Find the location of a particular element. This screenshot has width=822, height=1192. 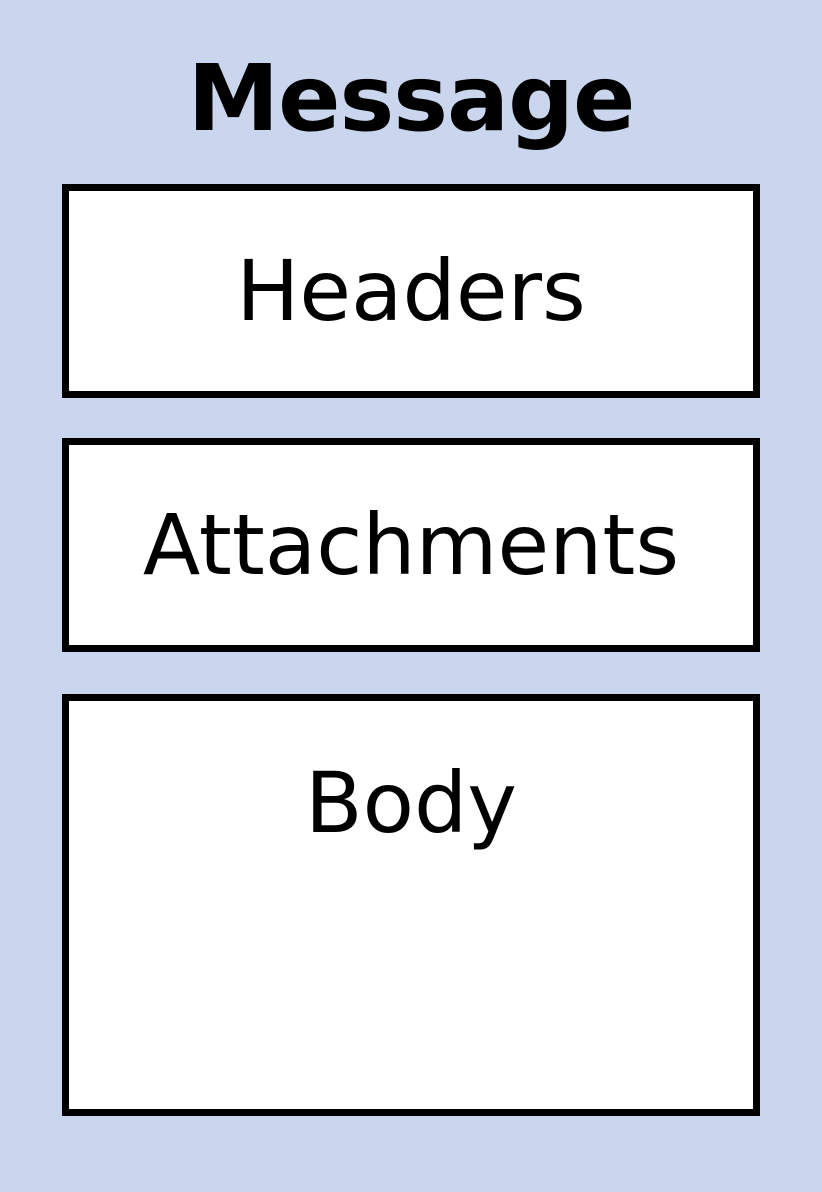

attachments-label: Attachments is located at coordinates (411, 545).